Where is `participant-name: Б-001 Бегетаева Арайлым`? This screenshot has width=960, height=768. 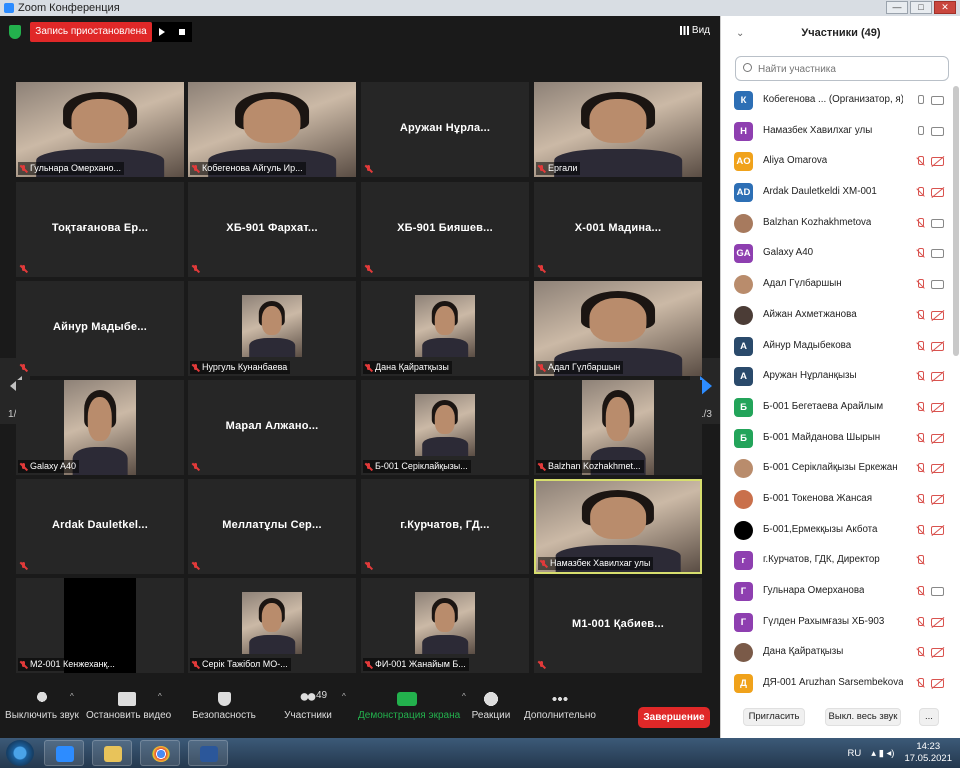 participant-name: Б-001 Бегетаева Арайлым is located at coordinates (823, 406).